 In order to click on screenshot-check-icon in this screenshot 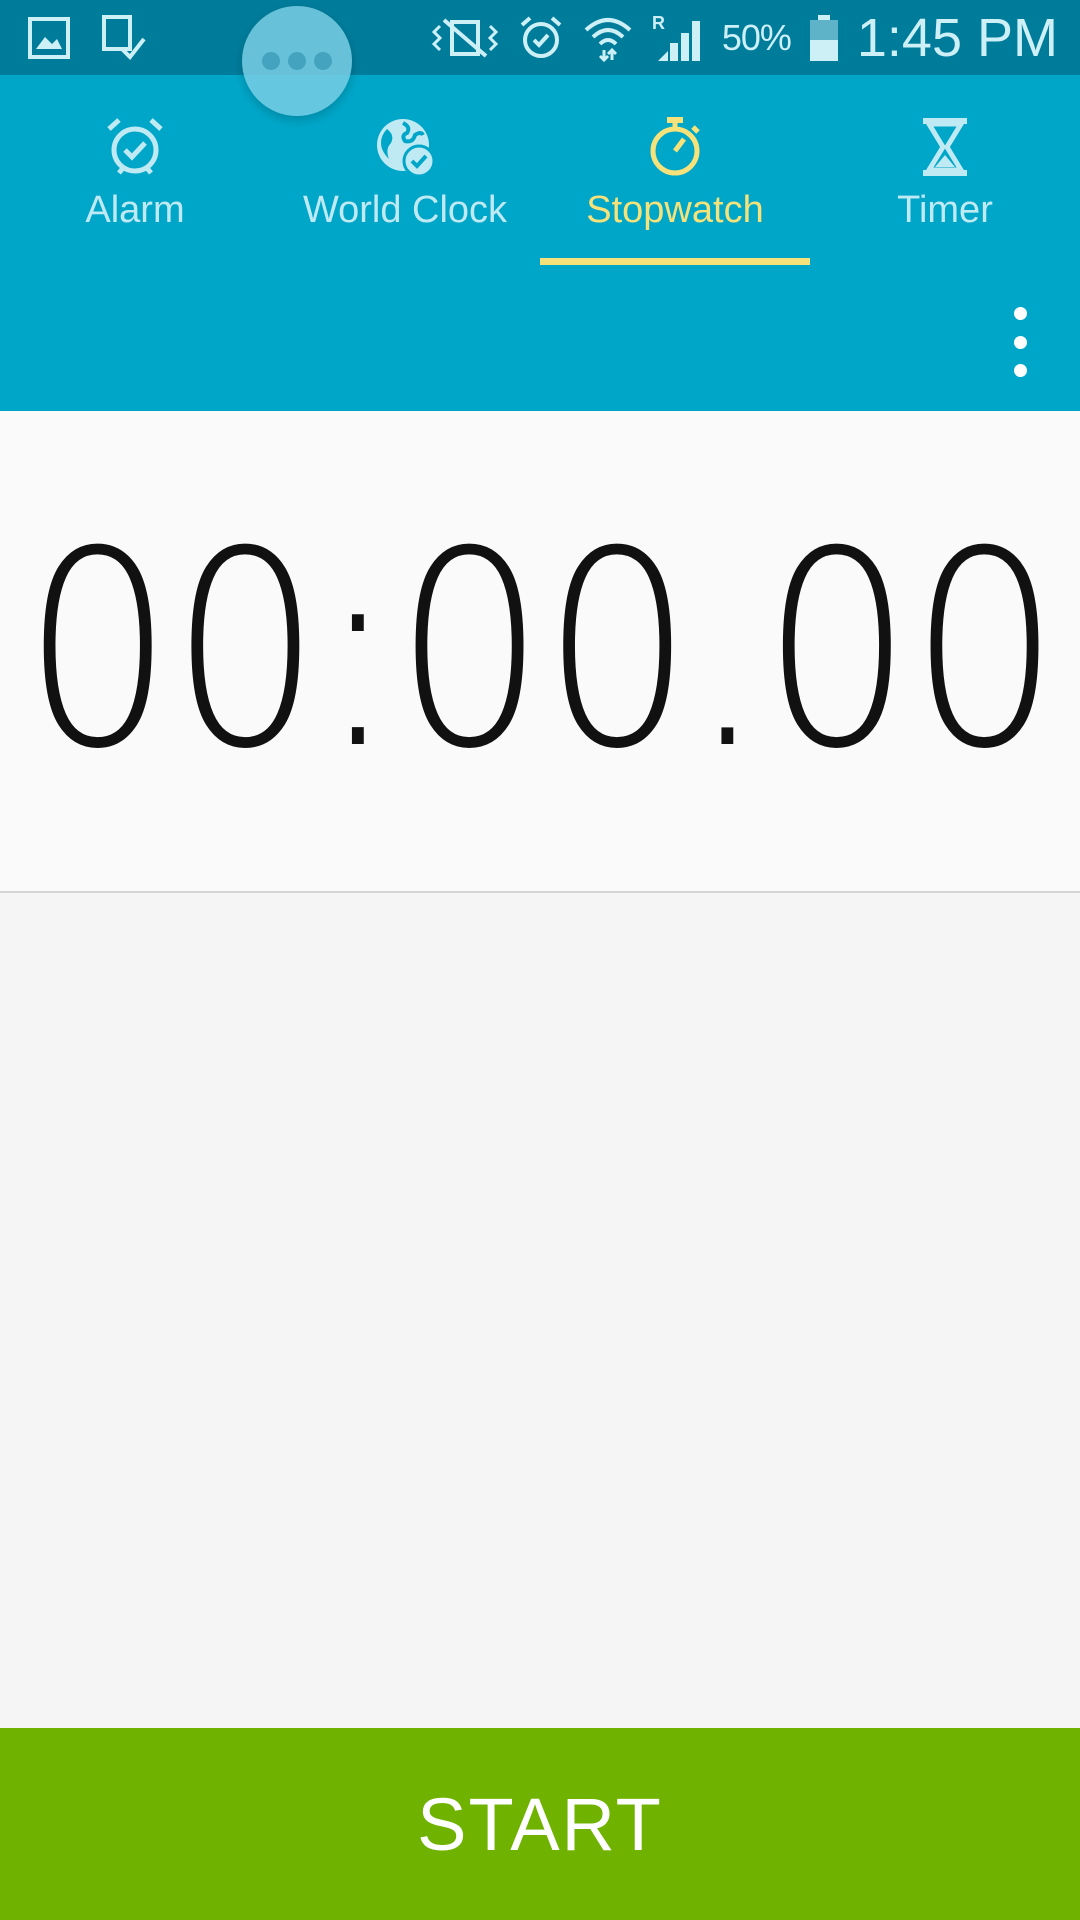, I will do `click(123, 37)`.